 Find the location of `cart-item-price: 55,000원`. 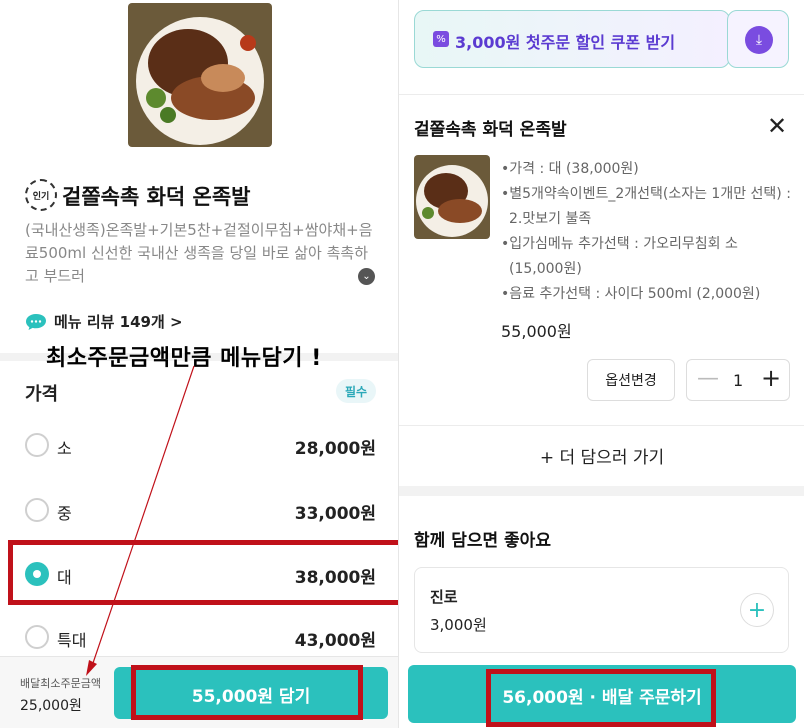

cart-item-price: 55,000원 is located at coordinates (536, 331).